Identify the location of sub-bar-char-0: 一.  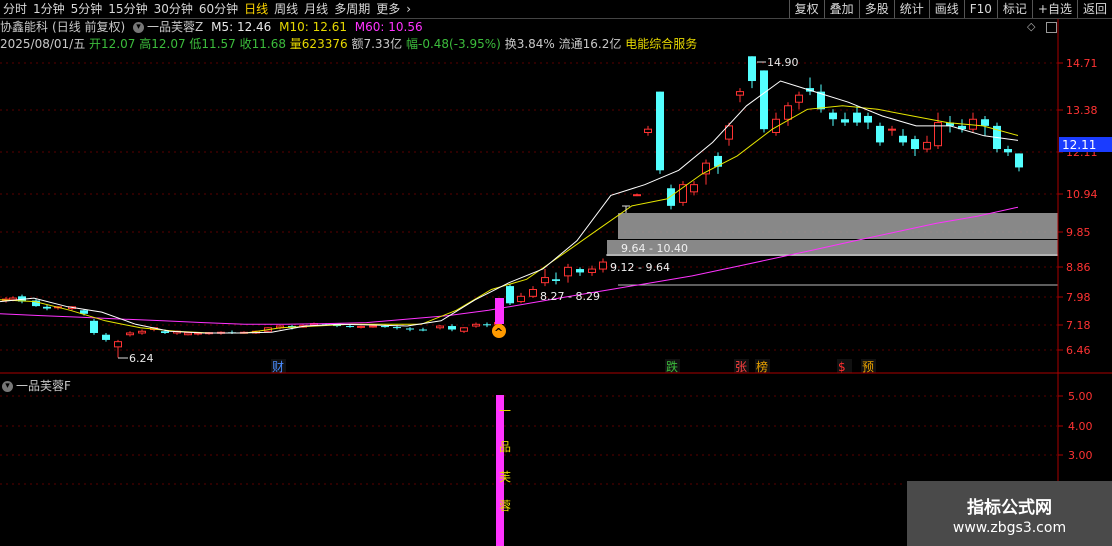
(505, 411).